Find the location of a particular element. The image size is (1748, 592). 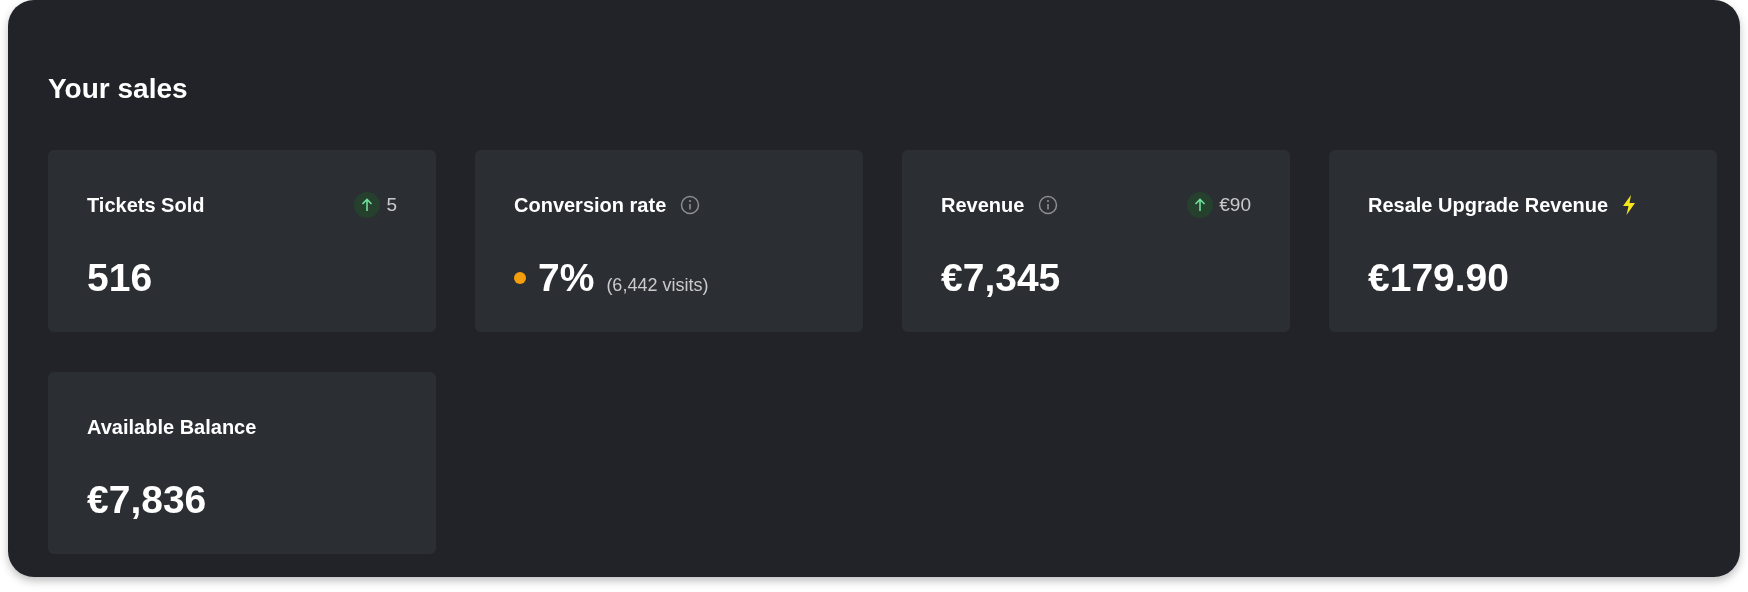

card-label: Revenue is located at coordinates (983, 205).